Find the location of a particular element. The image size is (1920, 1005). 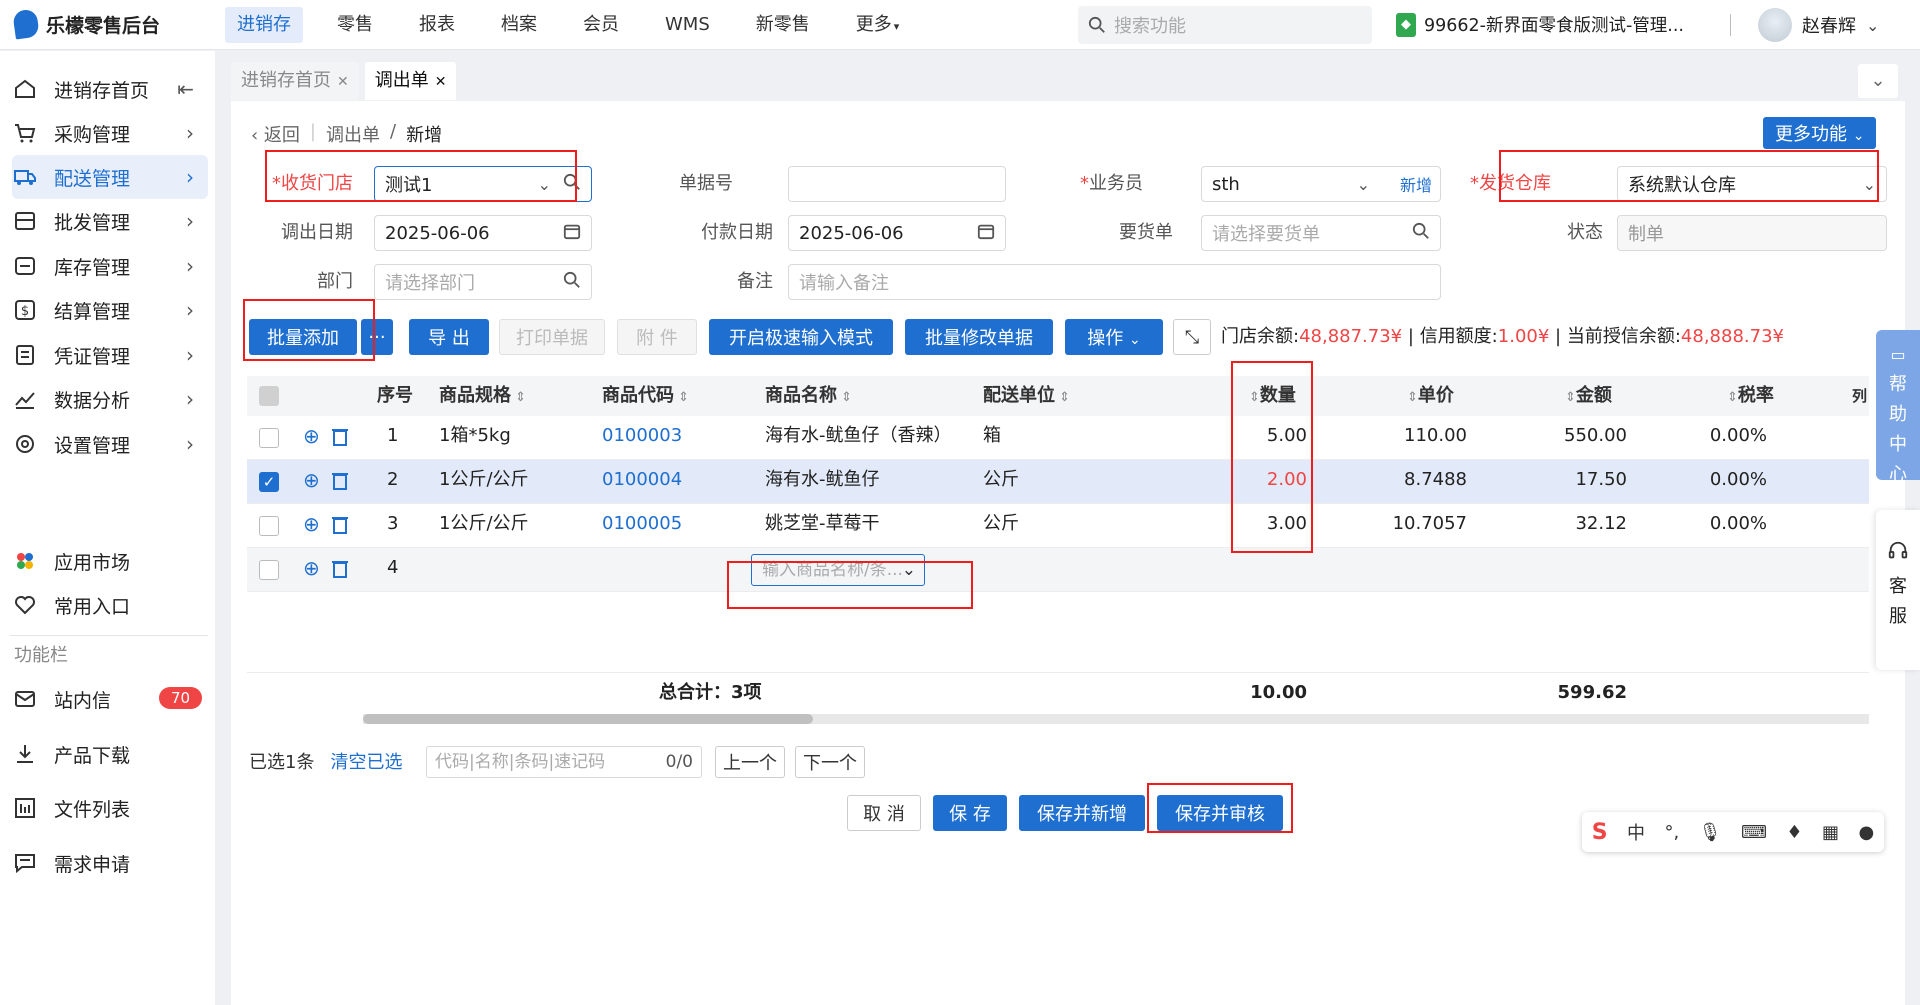

ship-warehouse-select: 系统默认仓库 ⌄ is located at coordinates (1752, 184).